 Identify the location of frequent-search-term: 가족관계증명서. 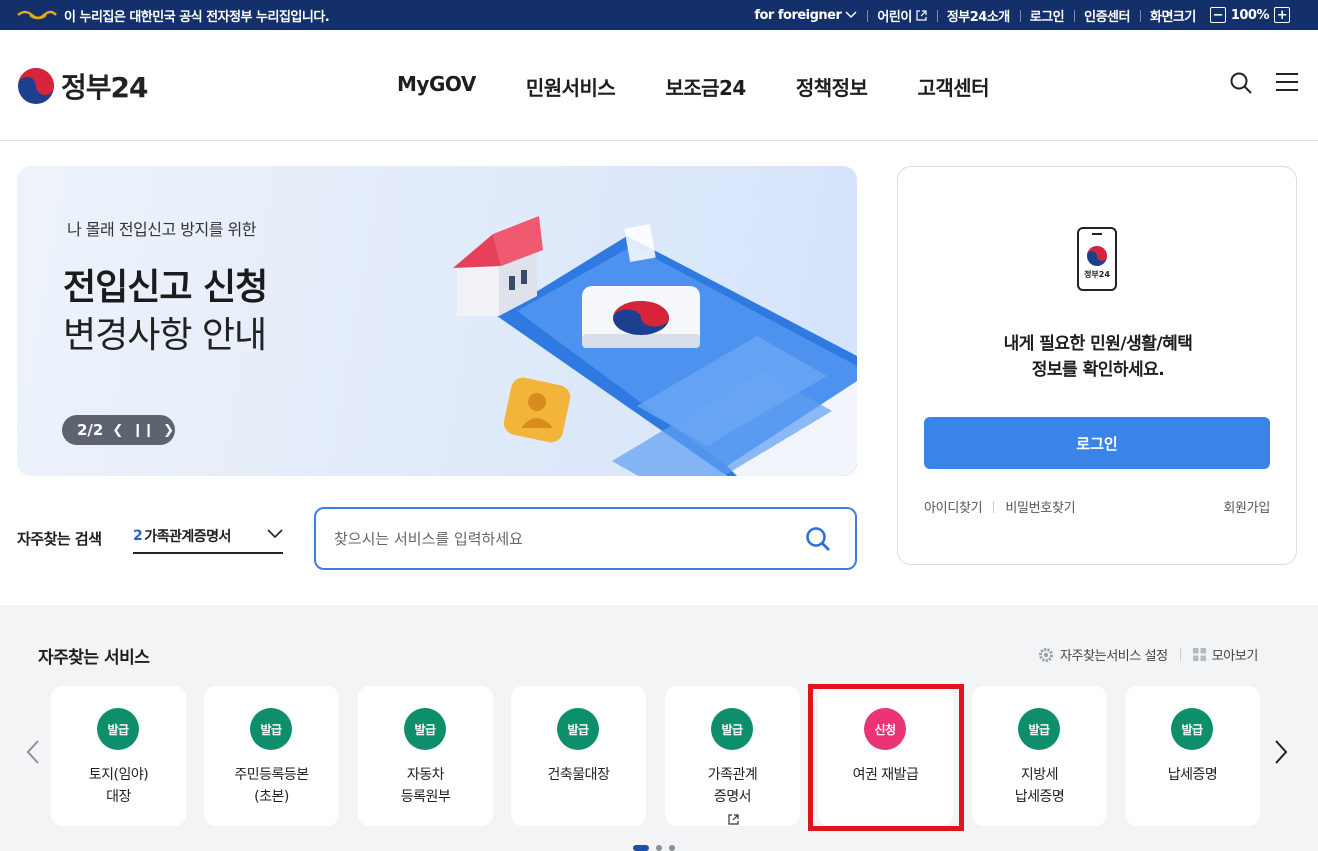
(187, 537).